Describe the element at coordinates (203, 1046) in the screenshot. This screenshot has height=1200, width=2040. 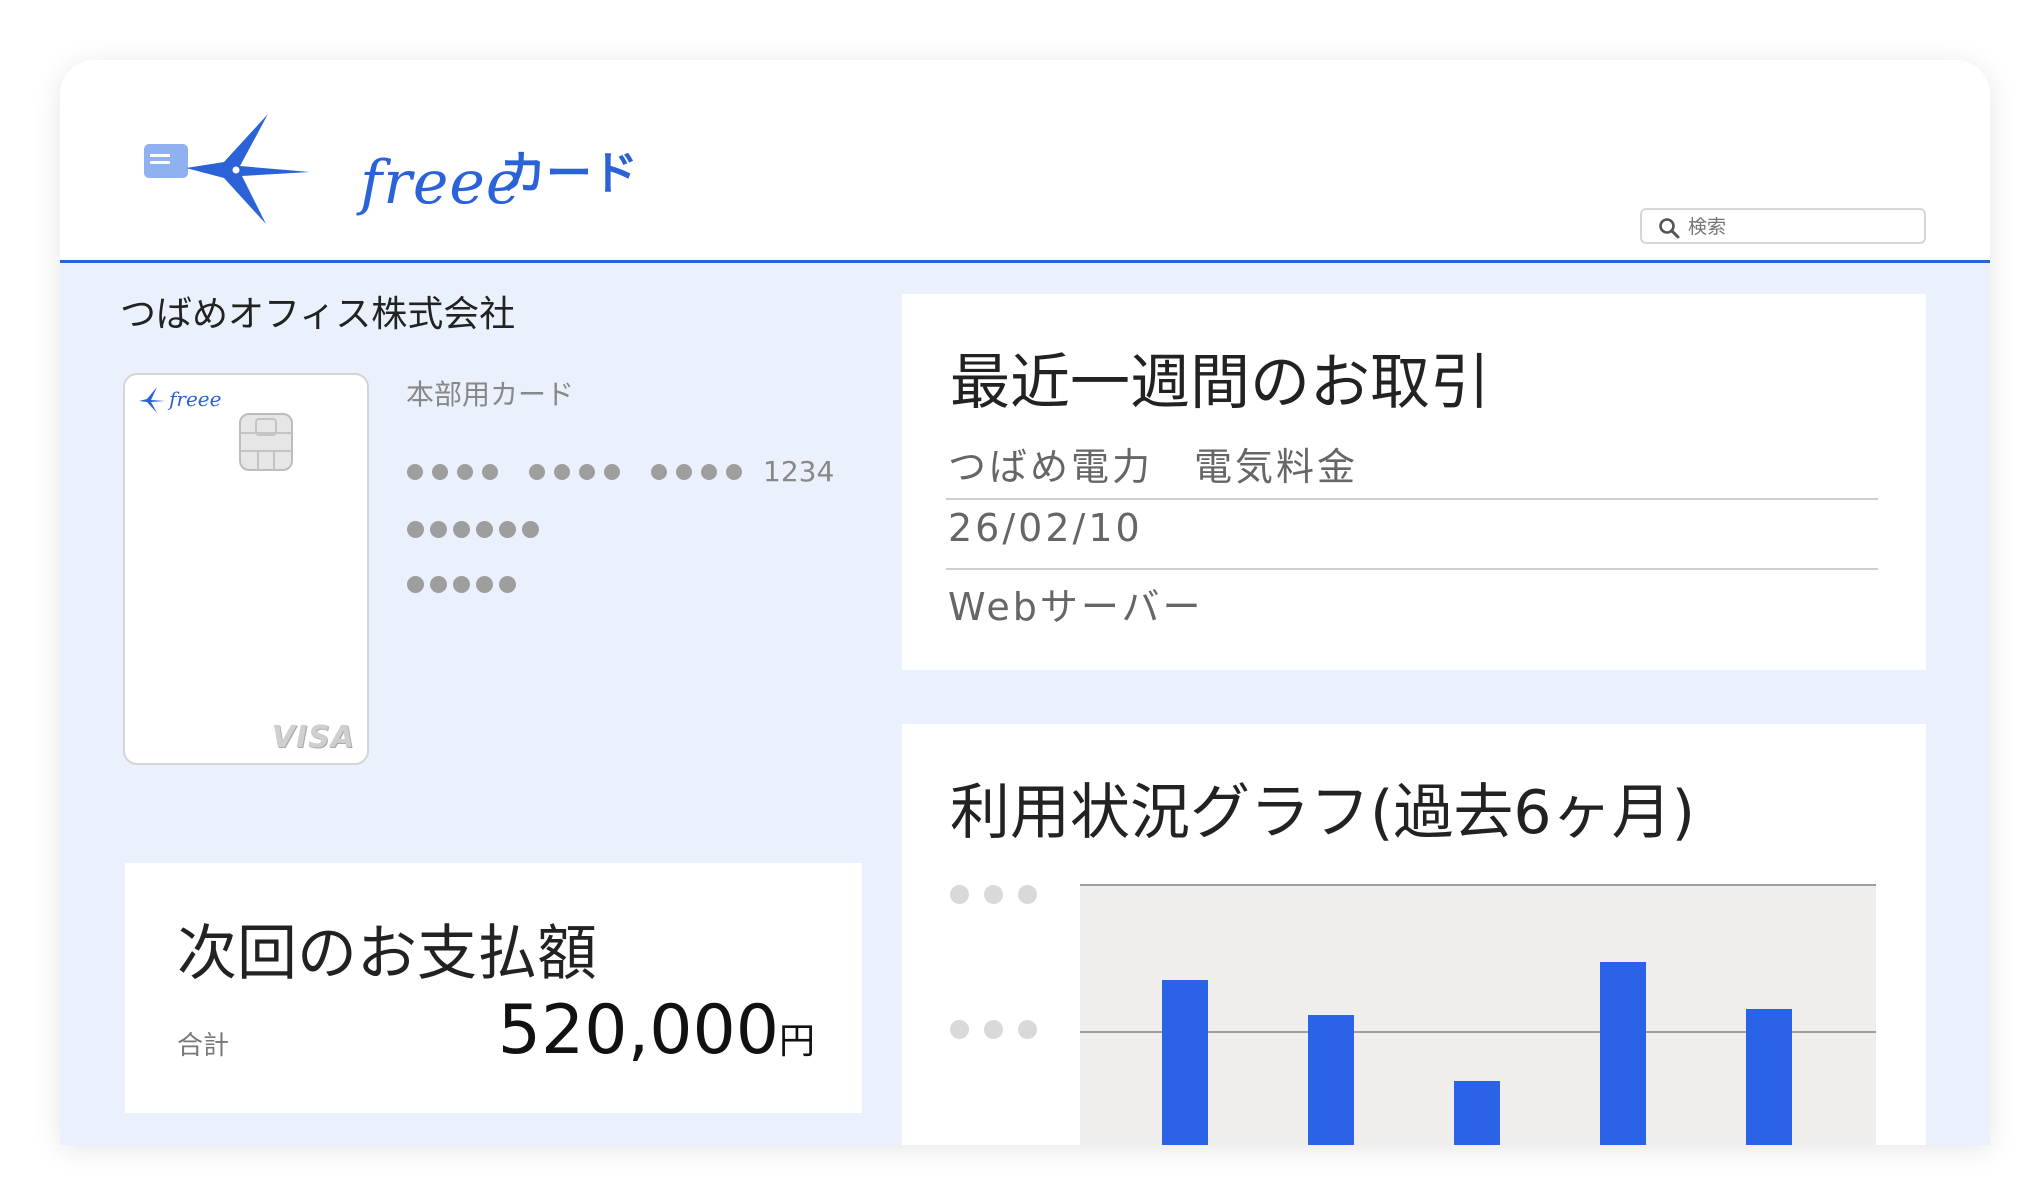
I see `payment-total-label: 合計` at that location.